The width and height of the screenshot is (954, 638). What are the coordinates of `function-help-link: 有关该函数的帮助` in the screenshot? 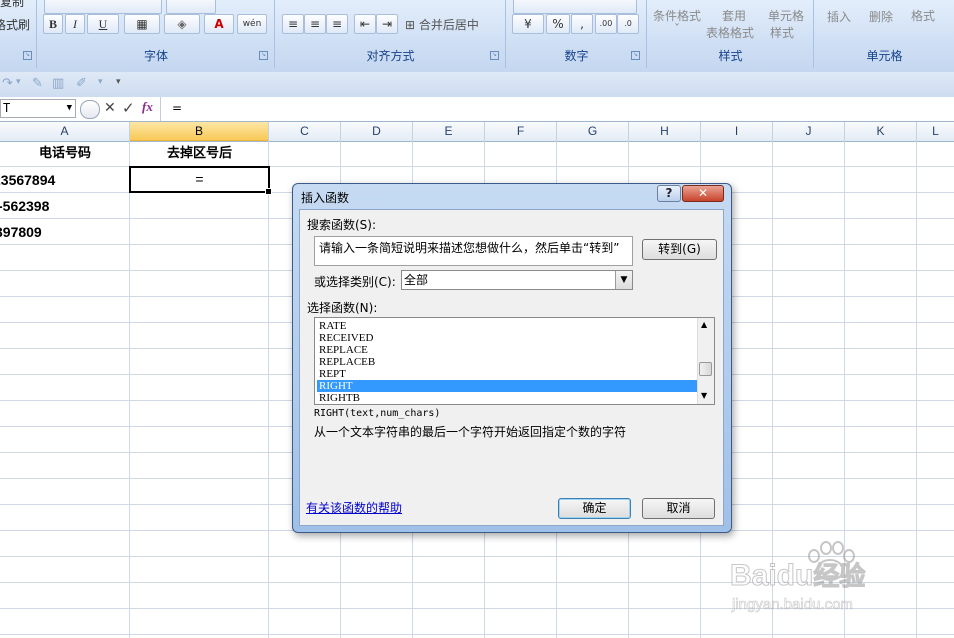 It's located at (354, 507).